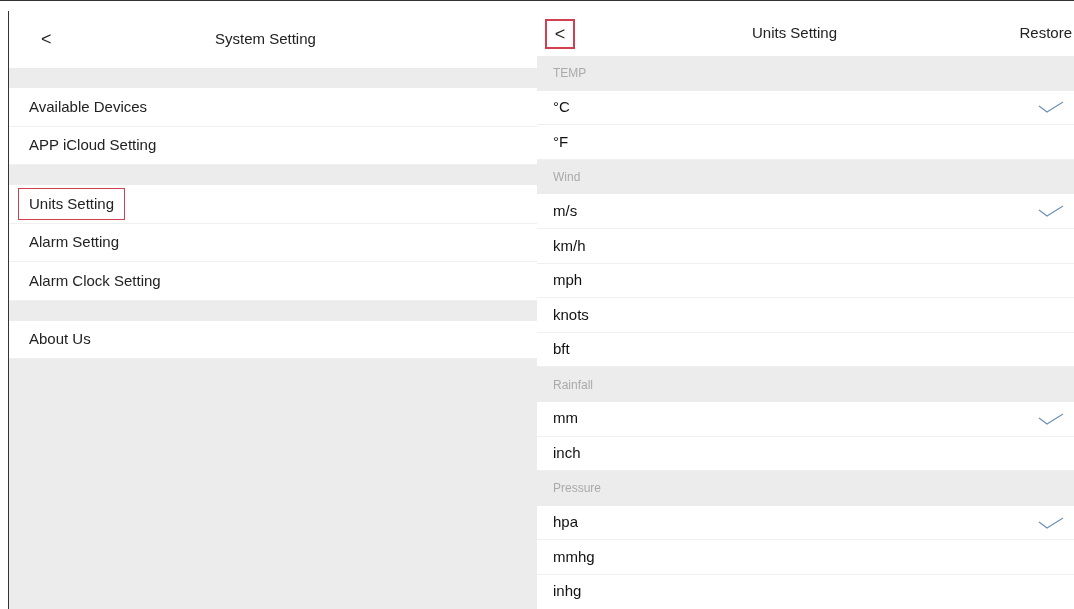 The height and width of the screenshot is (609, 1074). What do you see at coordinates (60, 339) in the screenshot?
I see `menu-item-label: About Us` at bounding box center [60, 339].